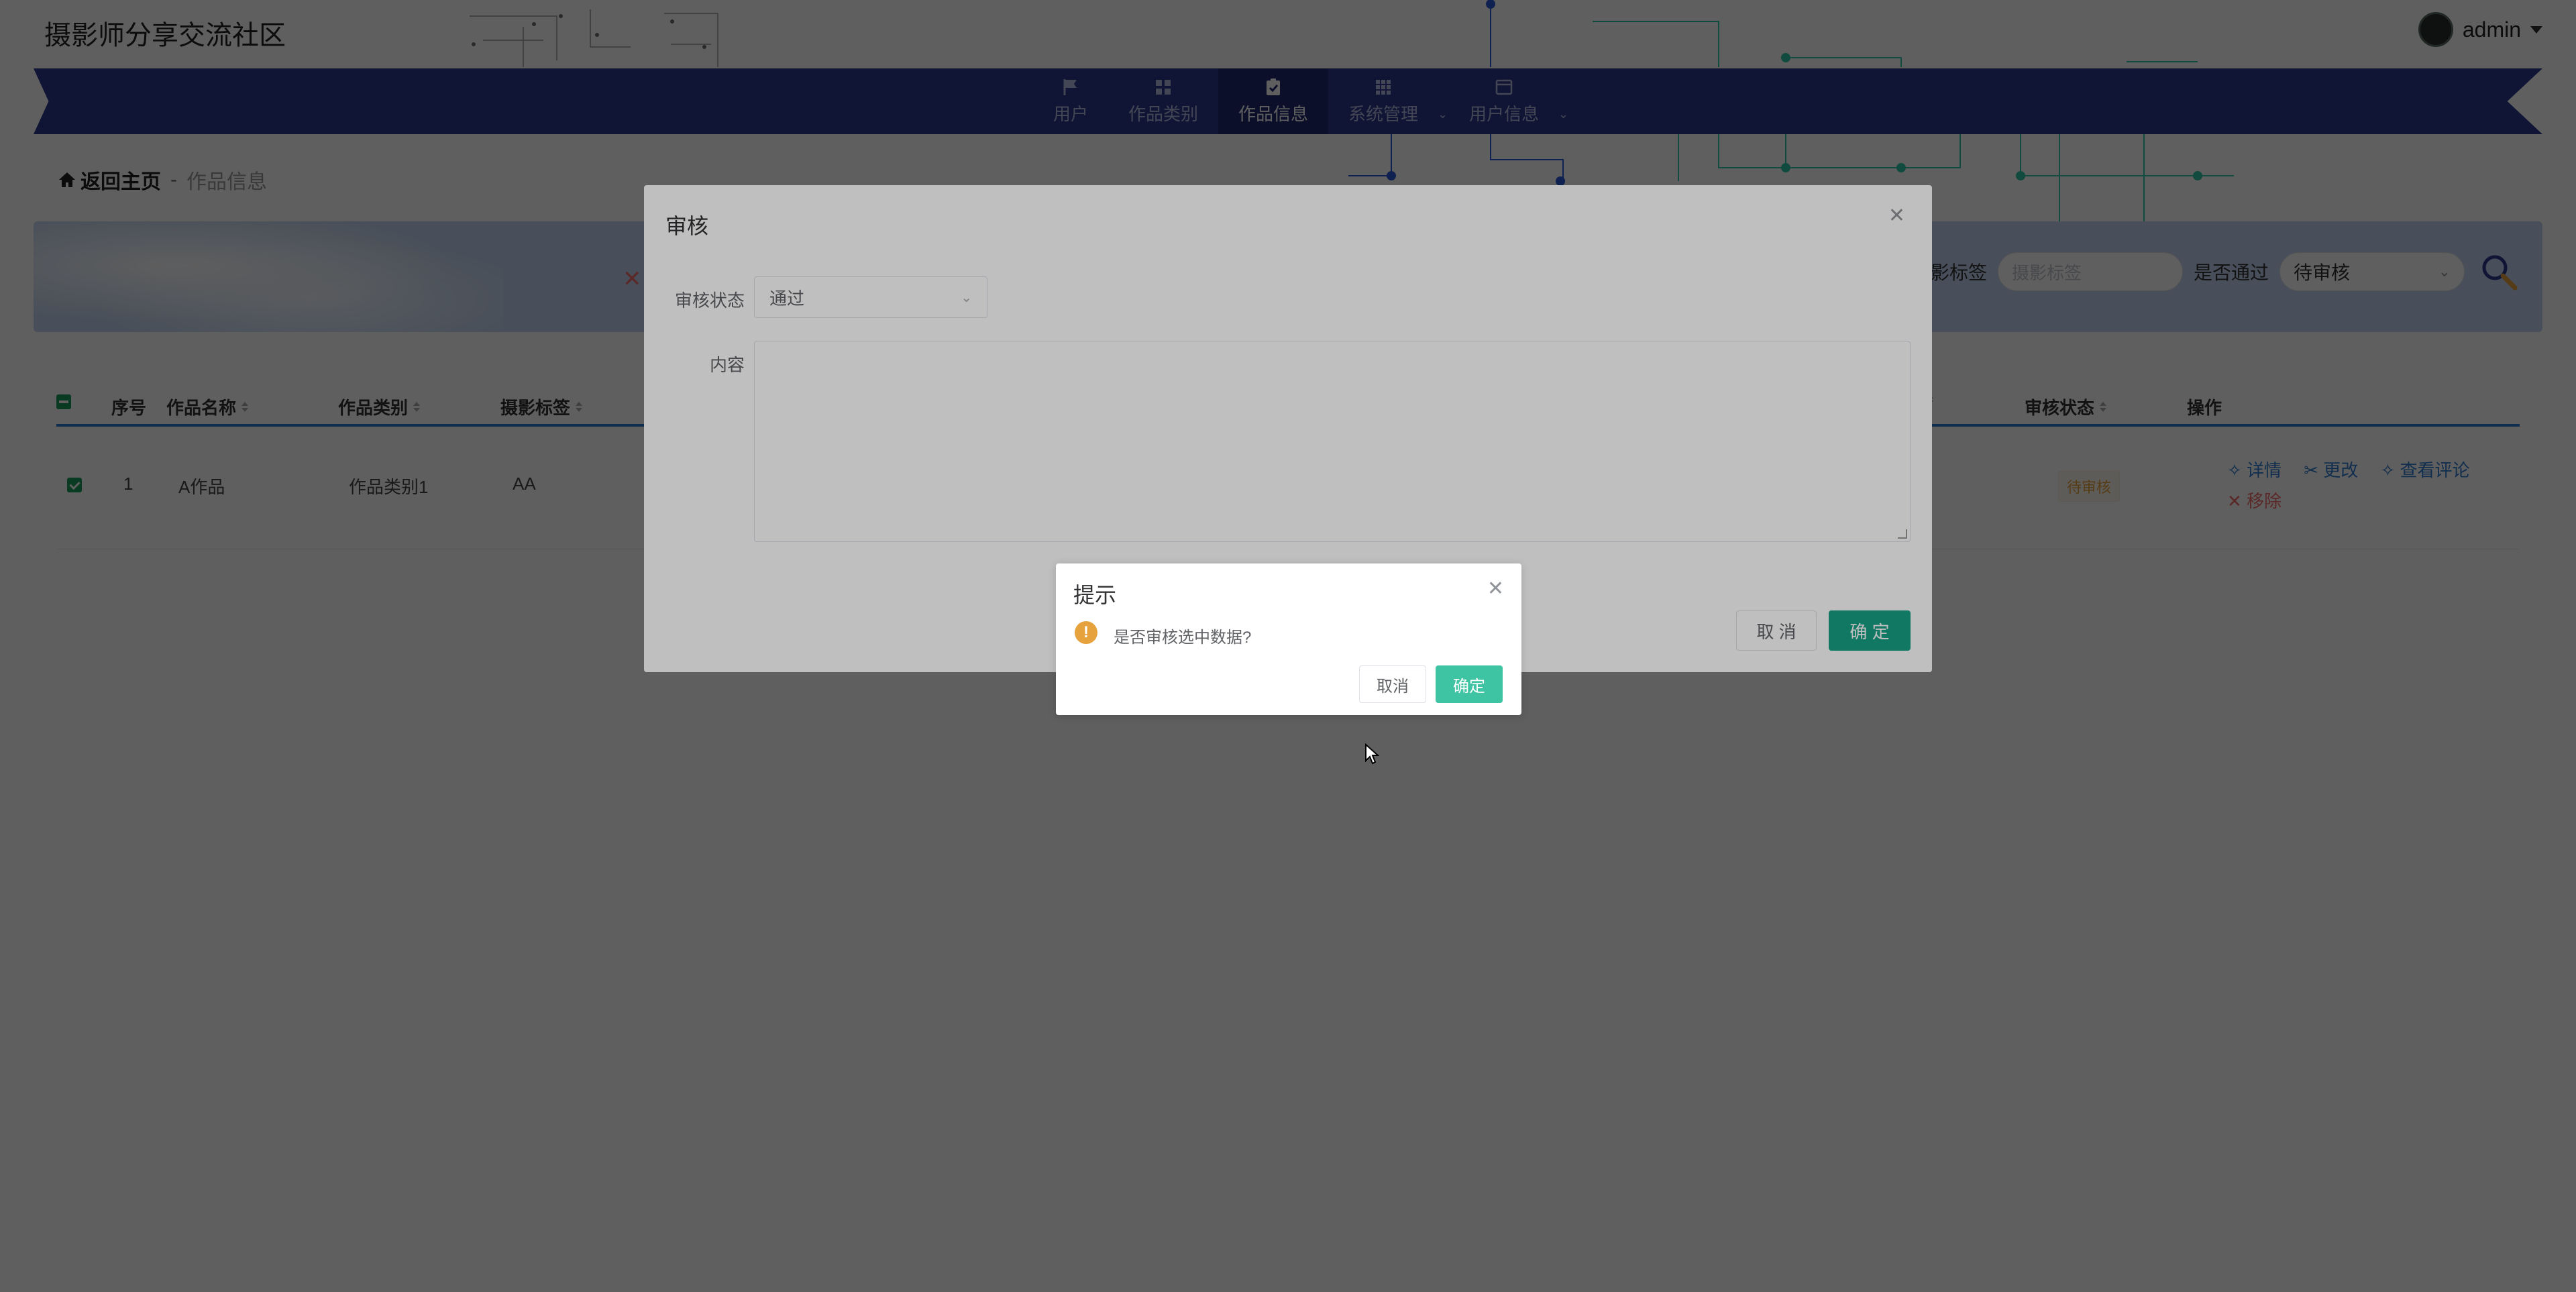 This screenshot has height=1292, width=2576. I want to click on warning-icon: !, so click(1086, 632).